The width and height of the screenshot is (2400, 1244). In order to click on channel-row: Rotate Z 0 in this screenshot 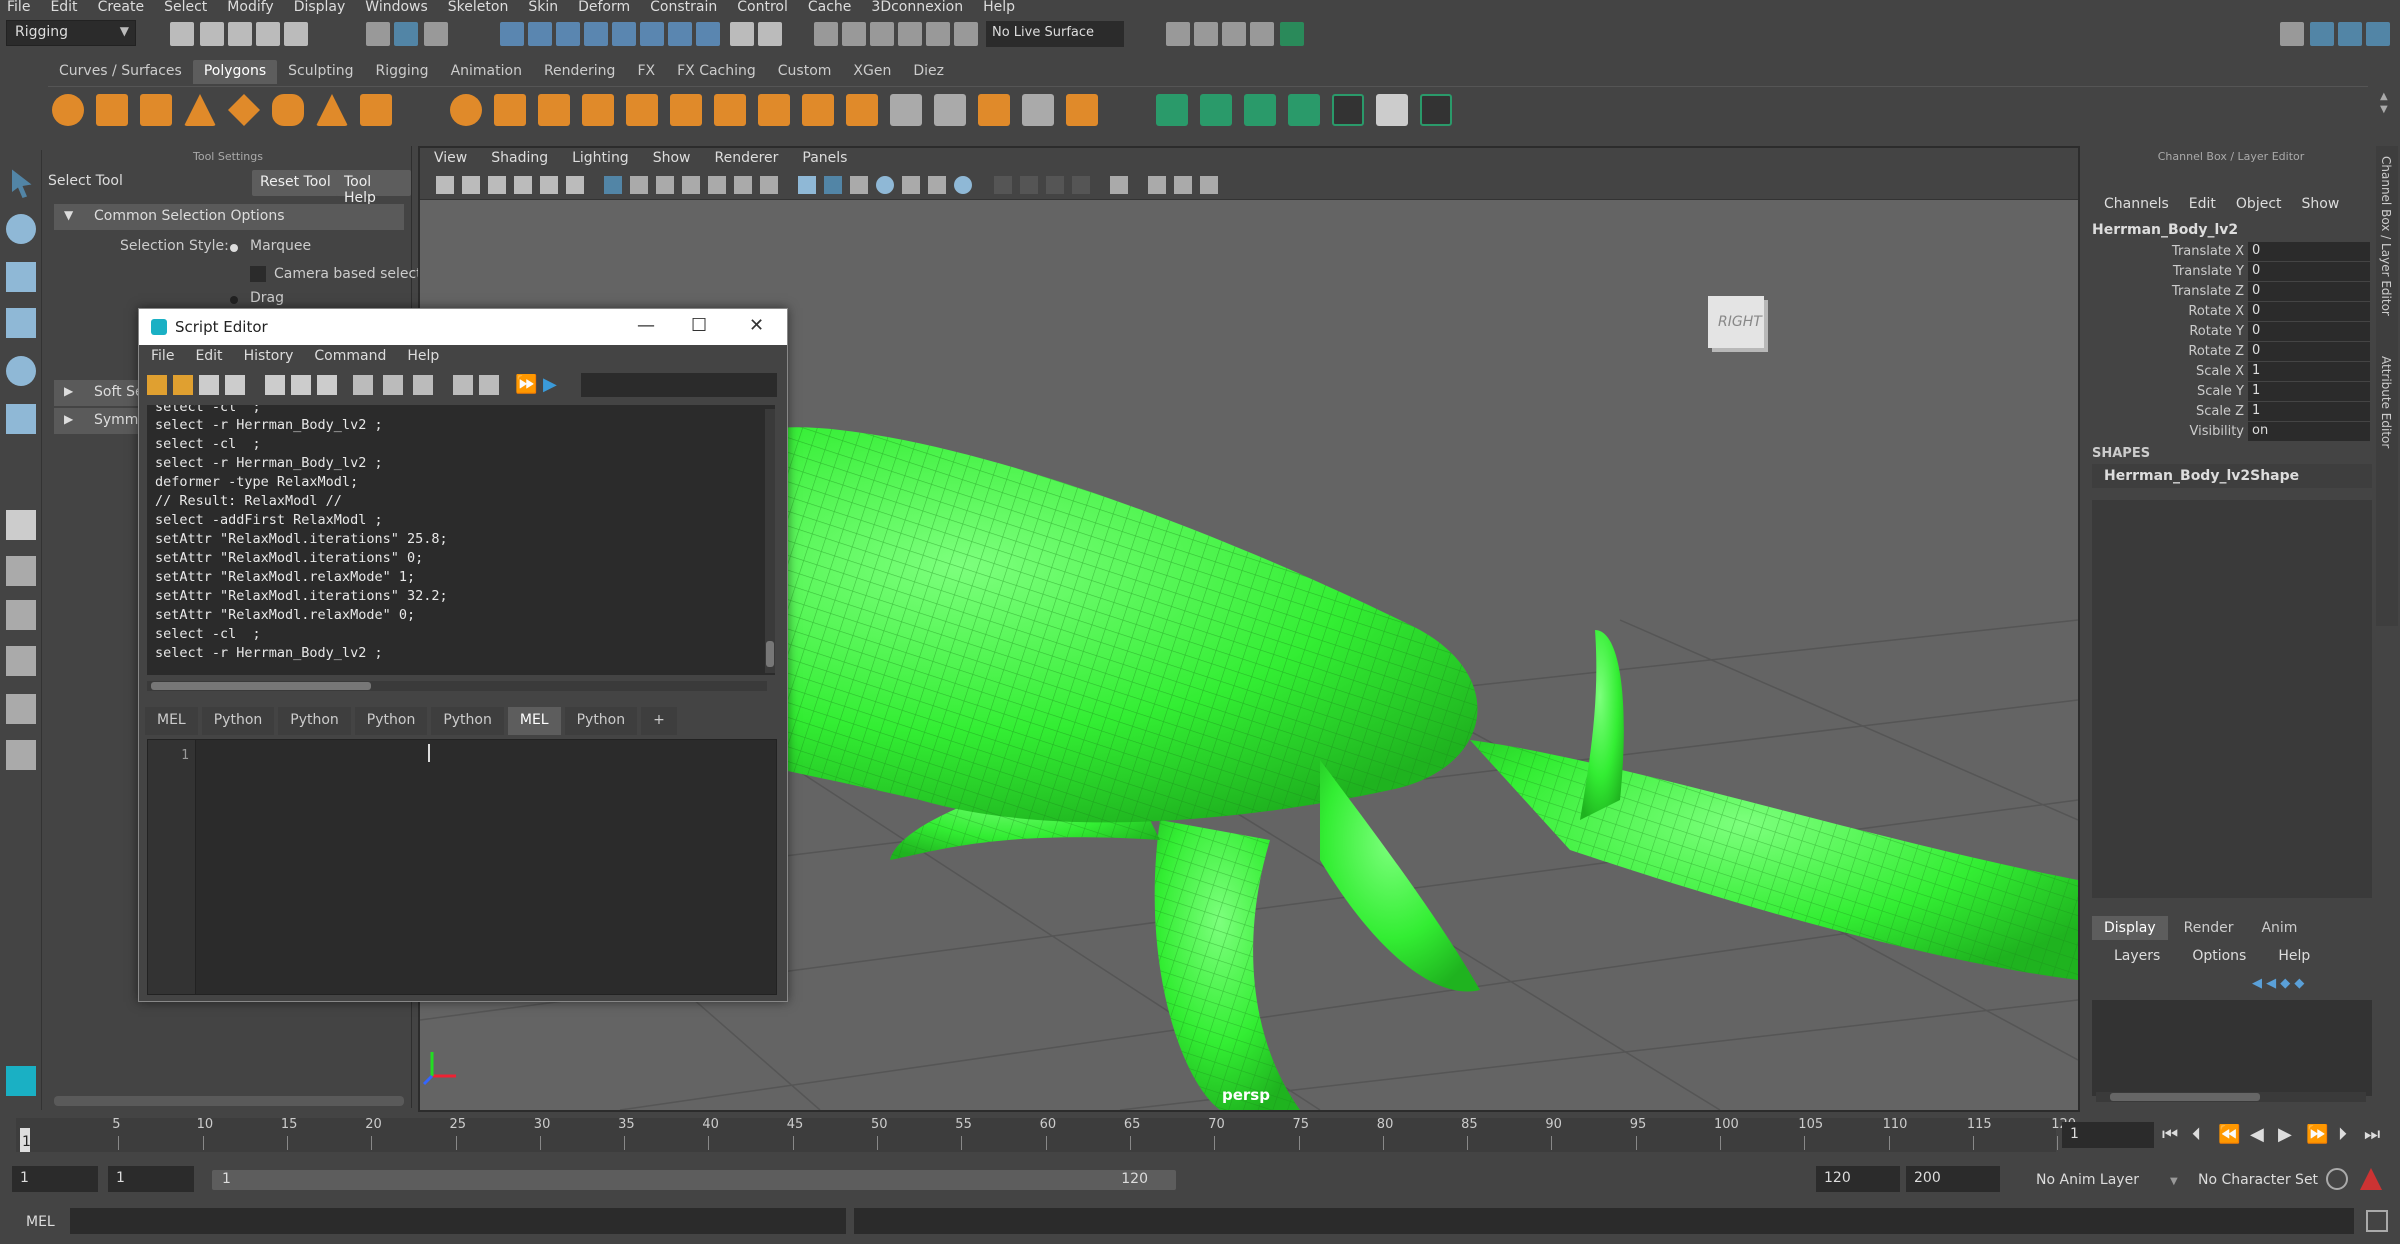, I will do `click(2232, 352)`.